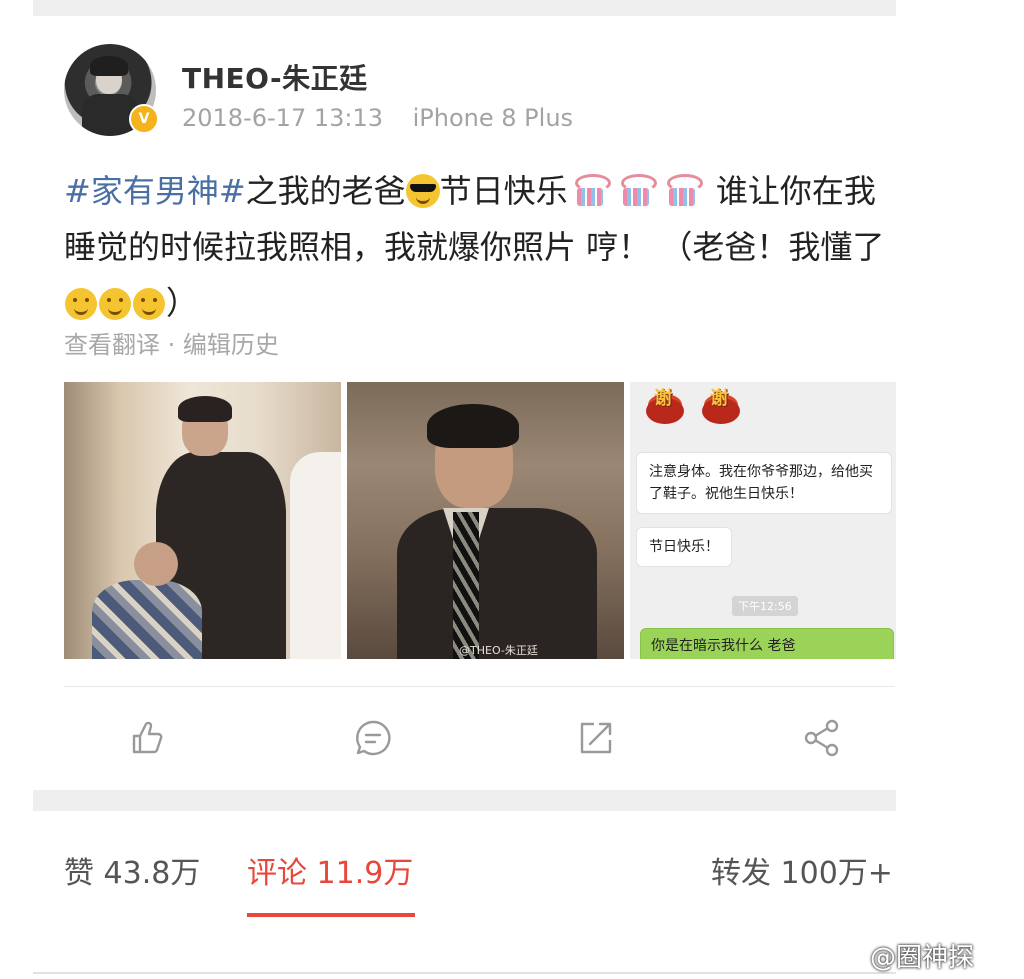  I want to click on watermark: @圈神探, so click(922, 958).